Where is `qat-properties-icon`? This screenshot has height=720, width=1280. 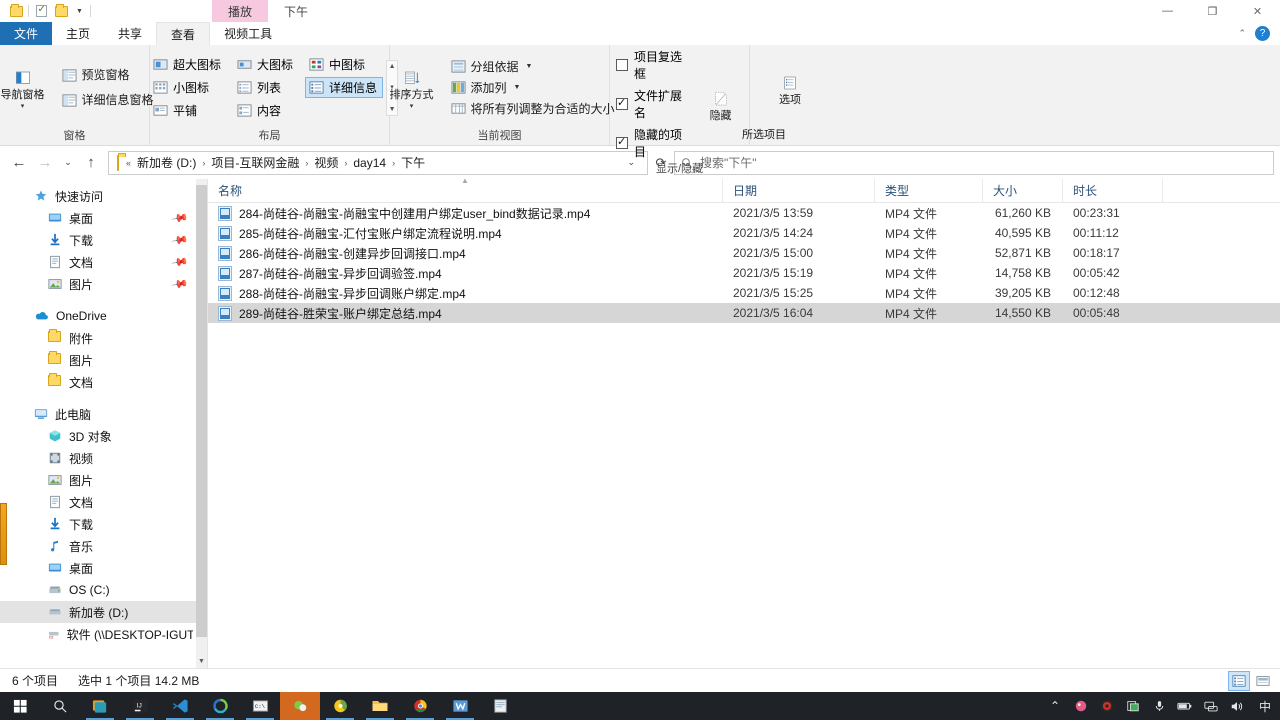 qat-properties-icon is located at coordinates (41, 11).